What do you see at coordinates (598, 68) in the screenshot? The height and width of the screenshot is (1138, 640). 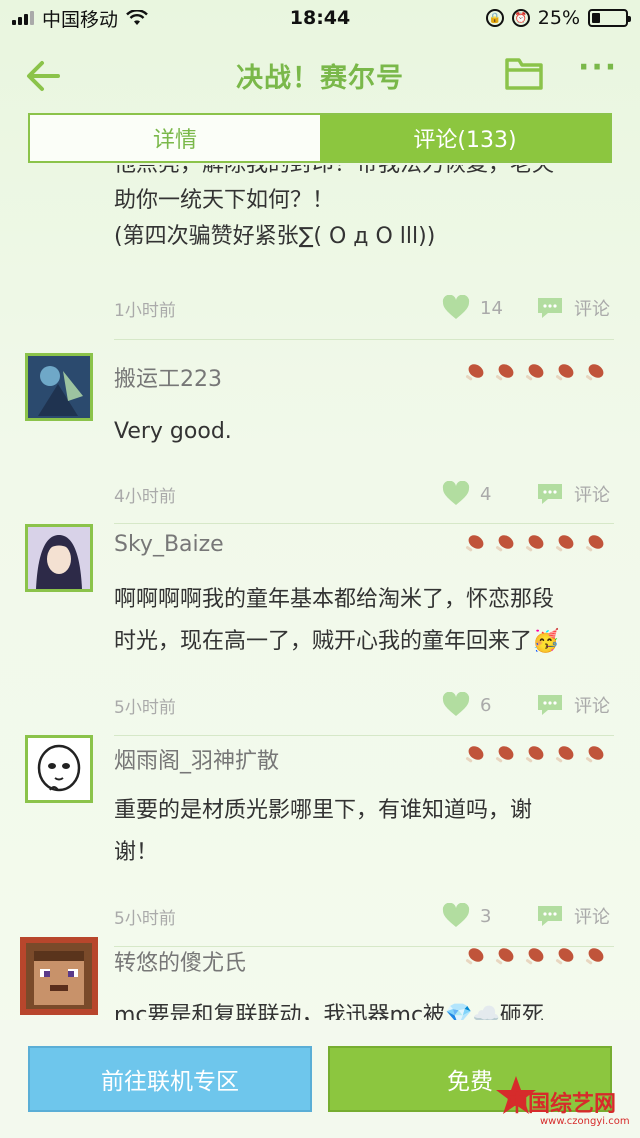 I see `more-dots-icon: ···` at bounding box center [598, 68].